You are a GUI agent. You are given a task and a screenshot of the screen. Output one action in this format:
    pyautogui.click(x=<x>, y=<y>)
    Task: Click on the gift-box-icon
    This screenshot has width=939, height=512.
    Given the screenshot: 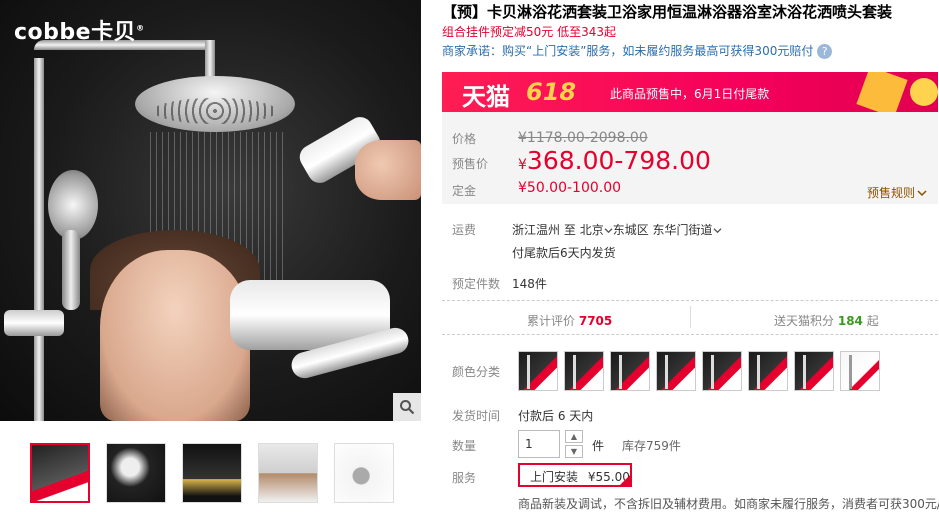 What is the action you would take?
    pyautogui.click(x=882, y=92)
    